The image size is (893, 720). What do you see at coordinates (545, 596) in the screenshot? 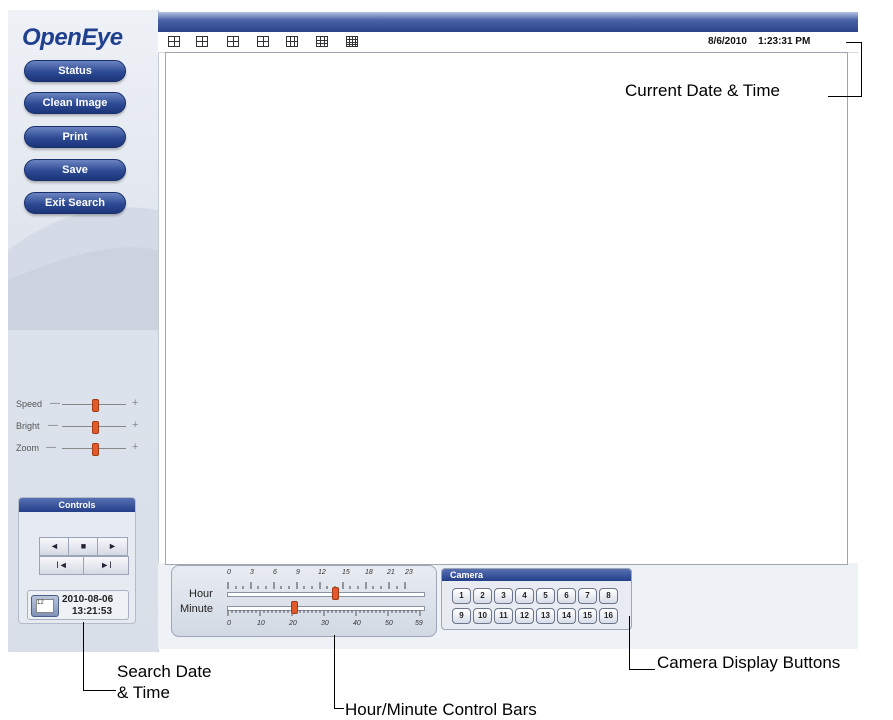
I see `camera-5-button: 5` at bounding box center [545, 596].